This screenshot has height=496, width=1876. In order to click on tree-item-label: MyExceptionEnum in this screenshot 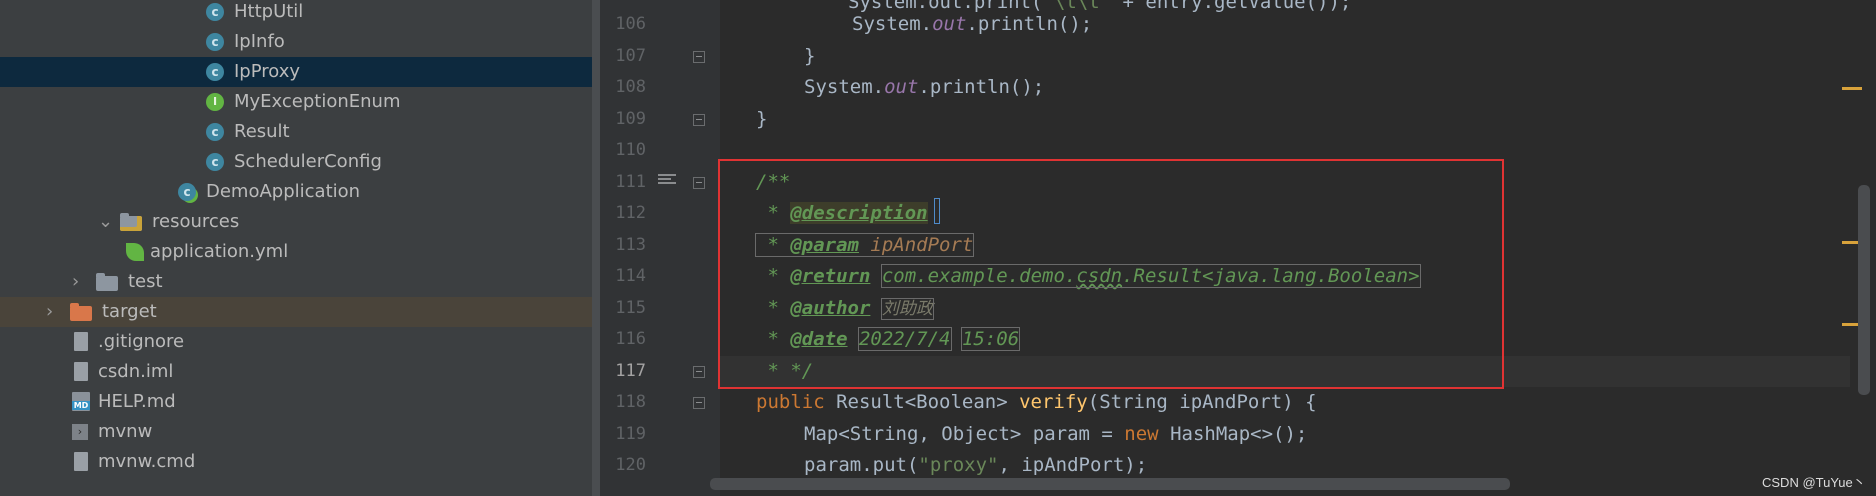, I will do `click(317, 101)`.